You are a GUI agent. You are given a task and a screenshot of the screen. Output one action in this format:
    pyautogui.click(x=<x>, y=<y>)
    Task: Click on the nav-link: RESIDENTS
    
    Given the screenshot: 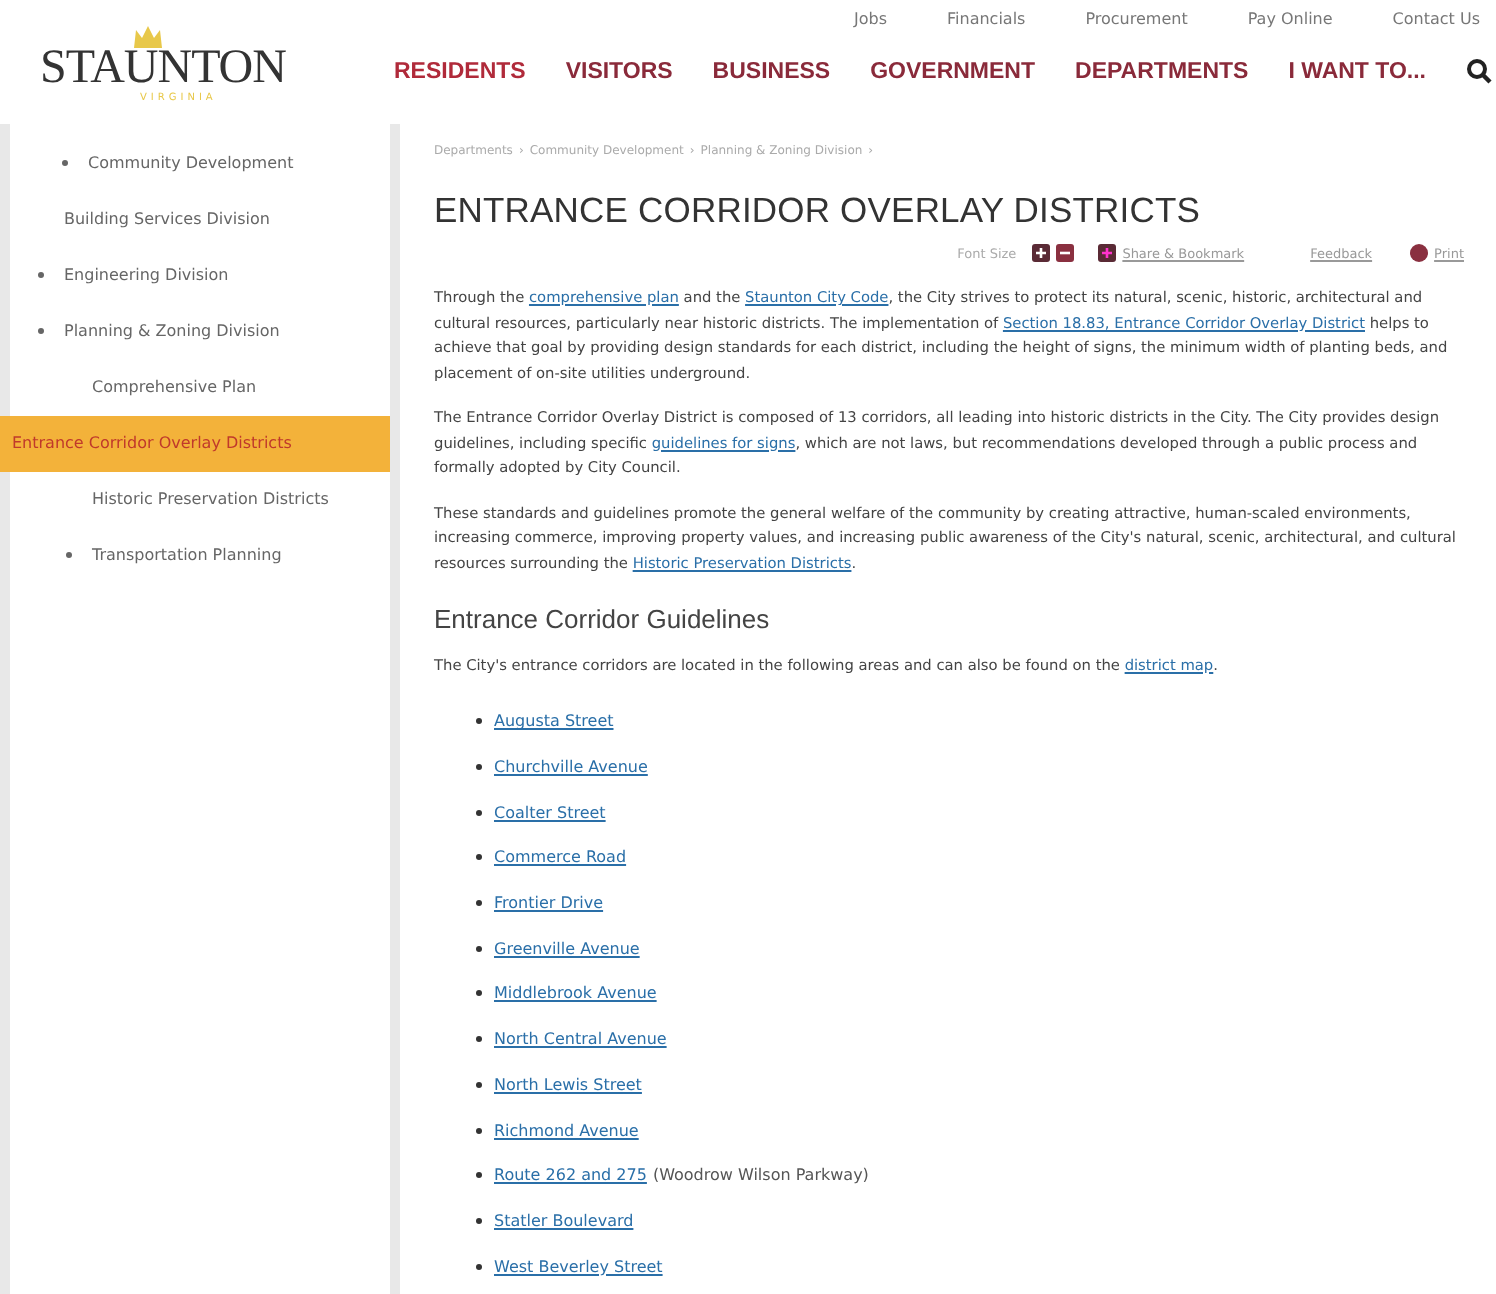 What is the action you would take?
    pyautogui.click(x=460, y=71)
    